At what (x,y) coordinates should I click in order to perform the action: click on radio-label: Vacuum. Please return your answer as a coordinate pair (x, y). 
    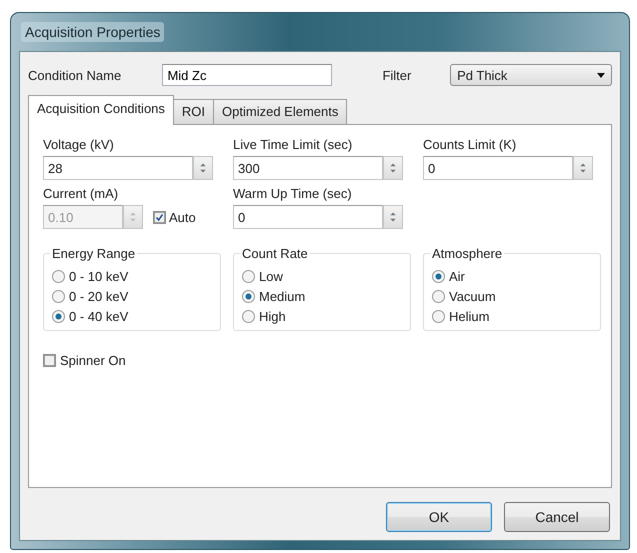
    Looking at the image, I should click on (472, 296).